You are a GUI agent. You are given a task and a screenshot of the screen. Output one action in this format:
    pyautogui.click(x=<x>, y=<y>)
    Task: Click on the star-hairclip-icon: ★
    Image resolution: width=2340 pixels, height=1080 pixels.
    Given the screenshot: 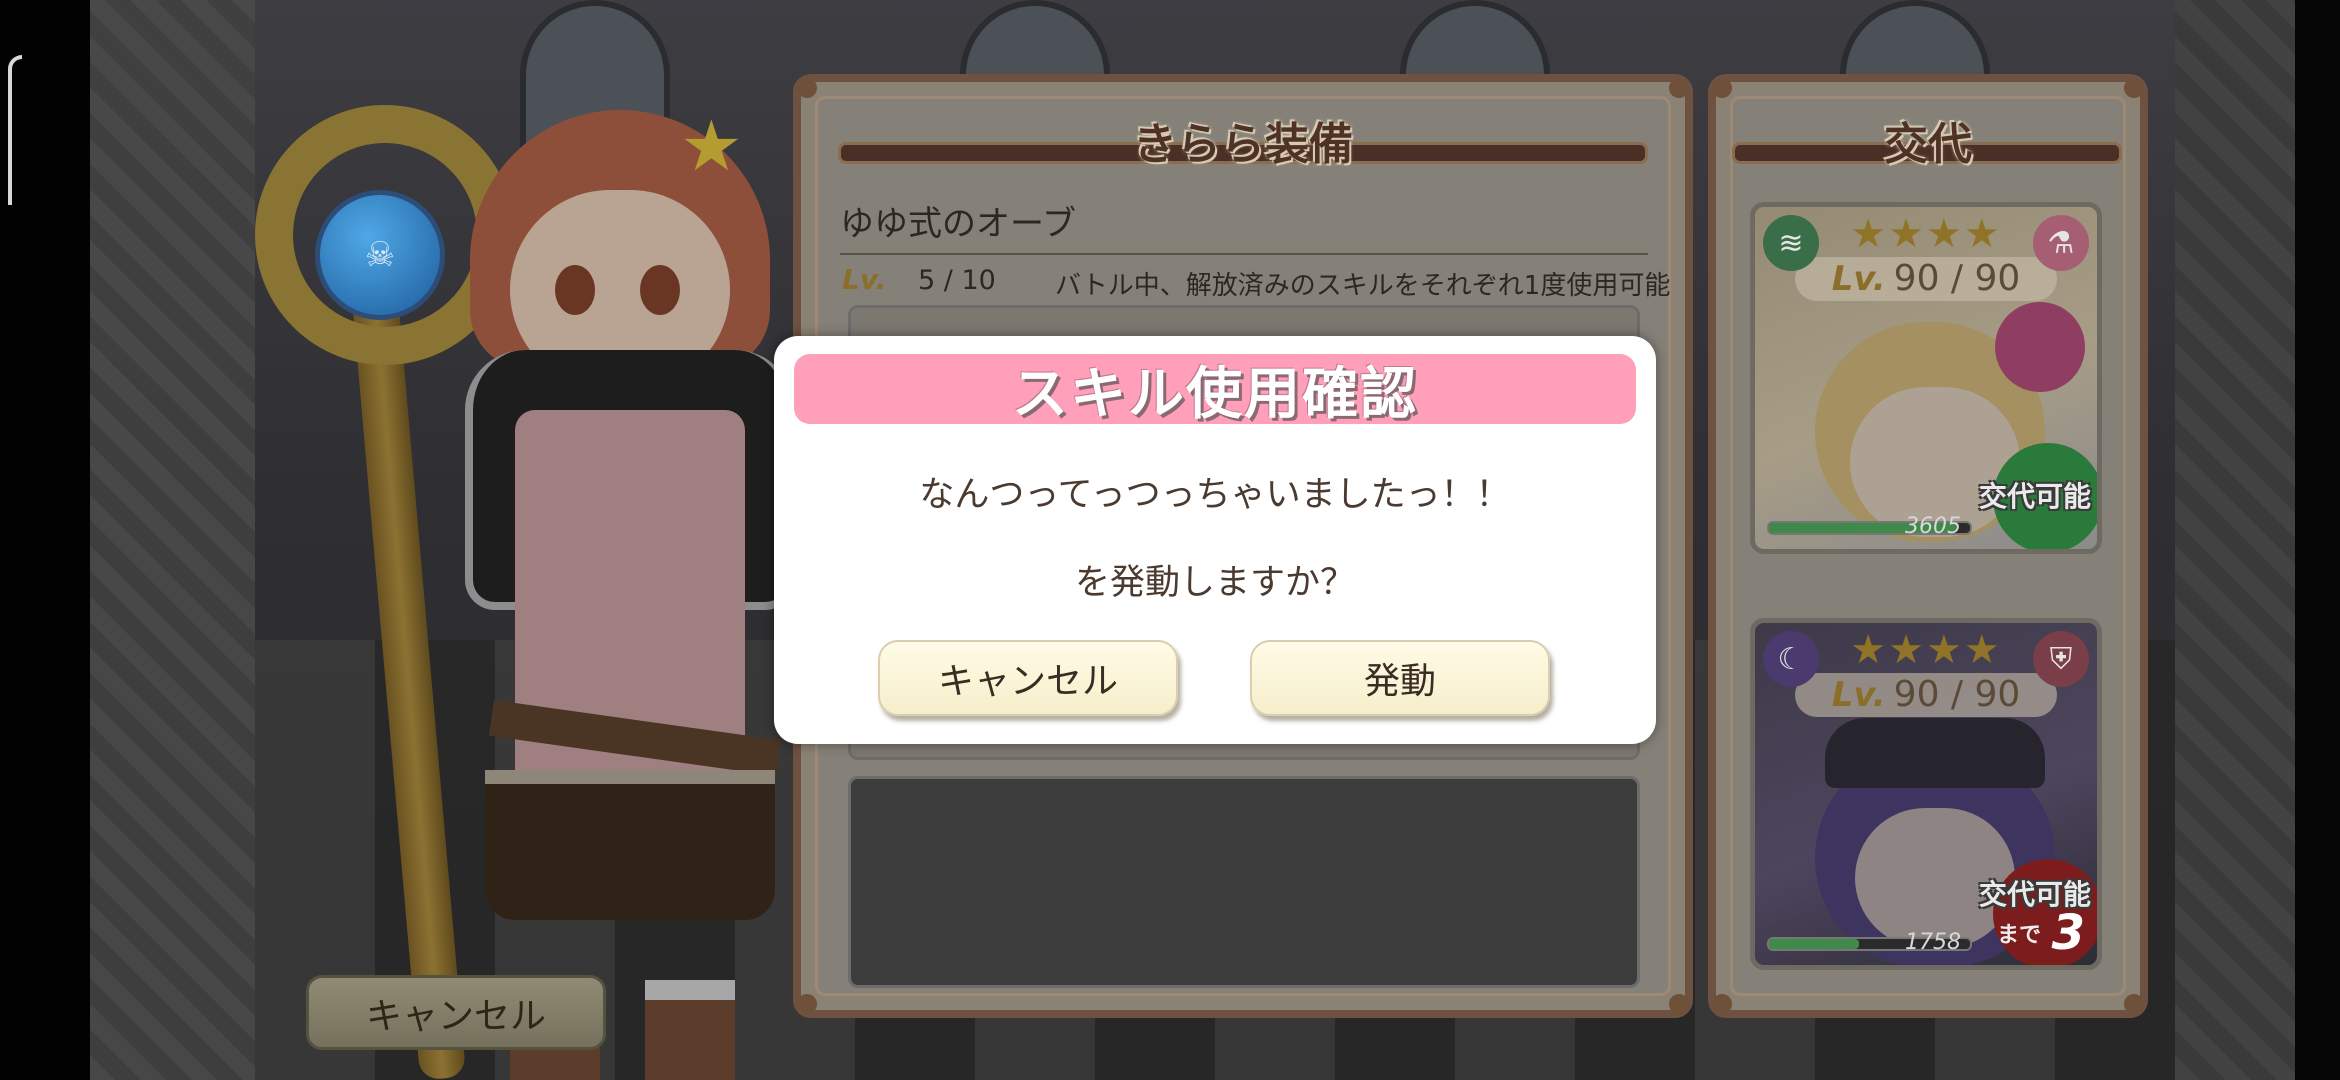 What is the action you would take?
    pyautogui.click(x=711, y=146)
    